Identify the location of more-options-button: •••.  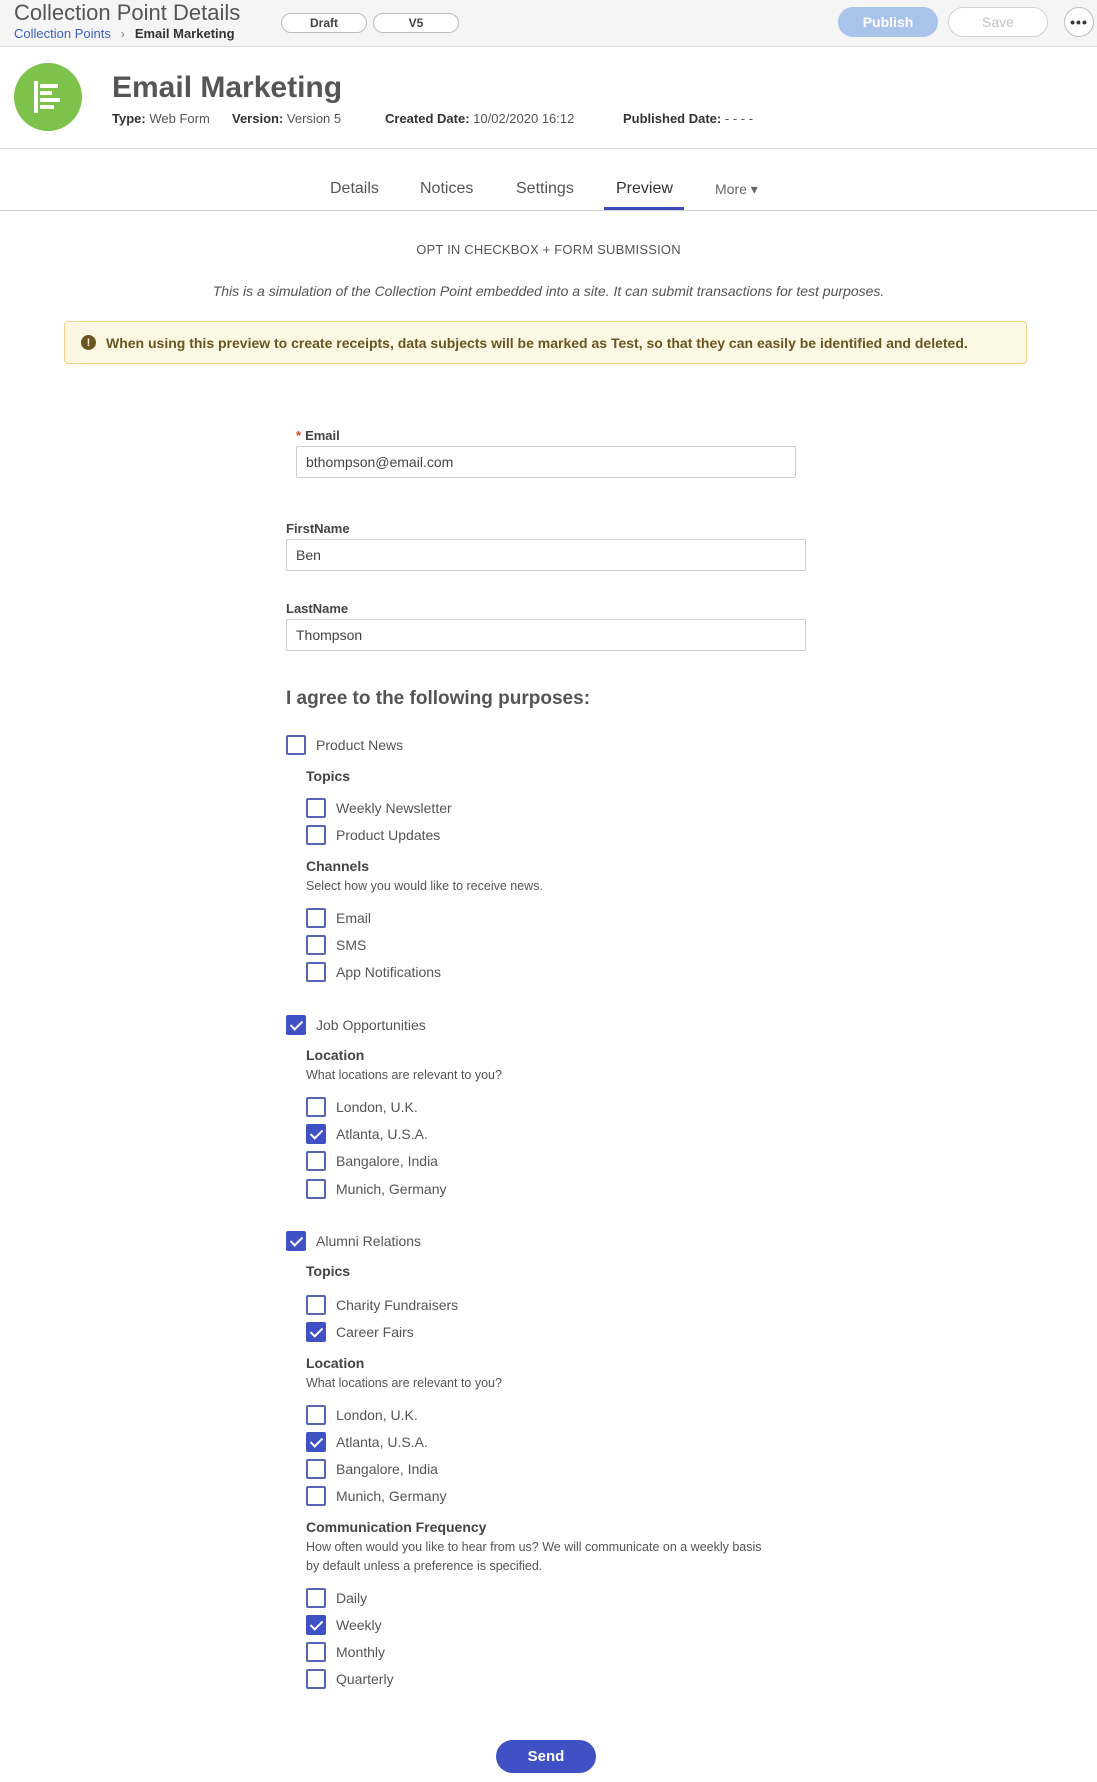
(1079, 22).